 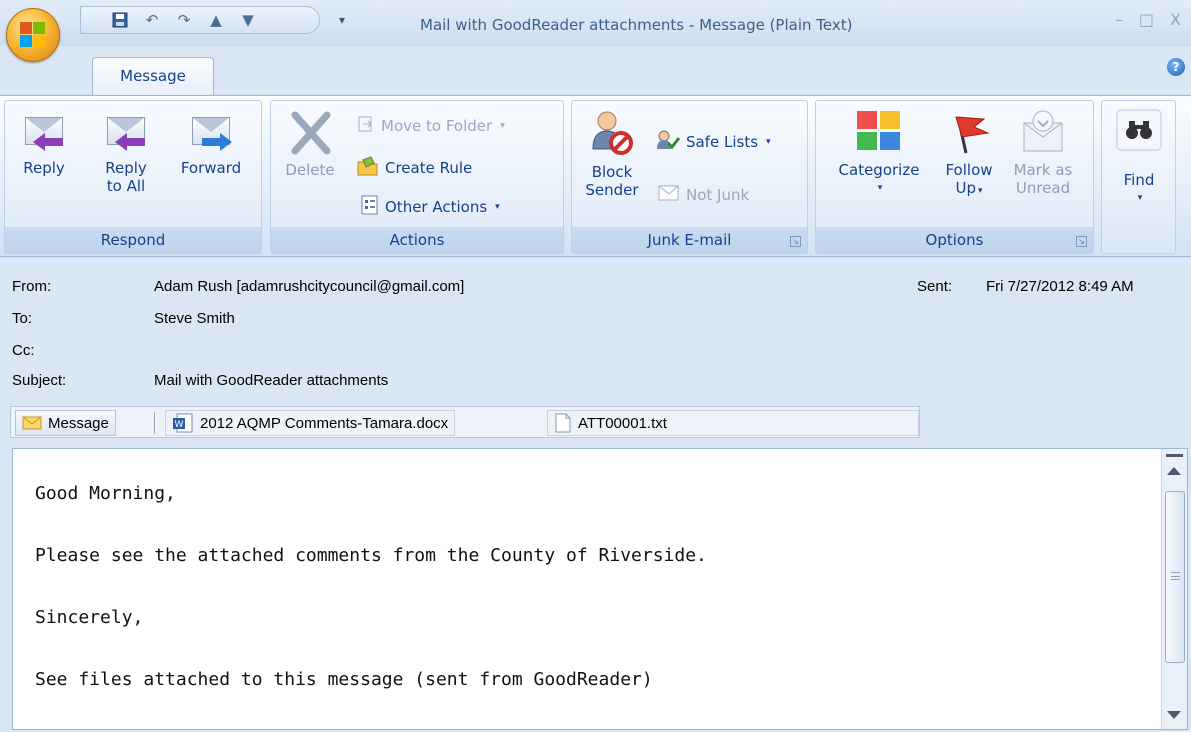 I want to click on delete-x-icon, so click(x=311, y=133).